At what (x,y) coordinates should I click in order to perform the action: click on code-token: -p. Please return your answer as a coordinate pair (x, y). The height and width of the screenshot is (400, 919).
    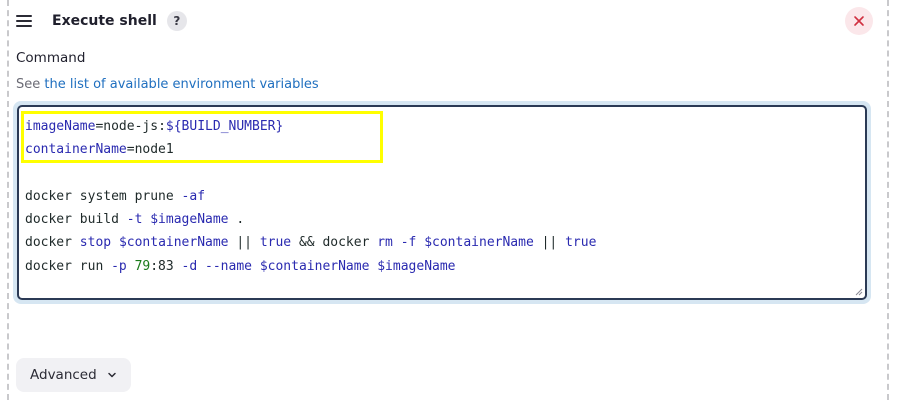
    Looking at the image, I should click on (119, 266).